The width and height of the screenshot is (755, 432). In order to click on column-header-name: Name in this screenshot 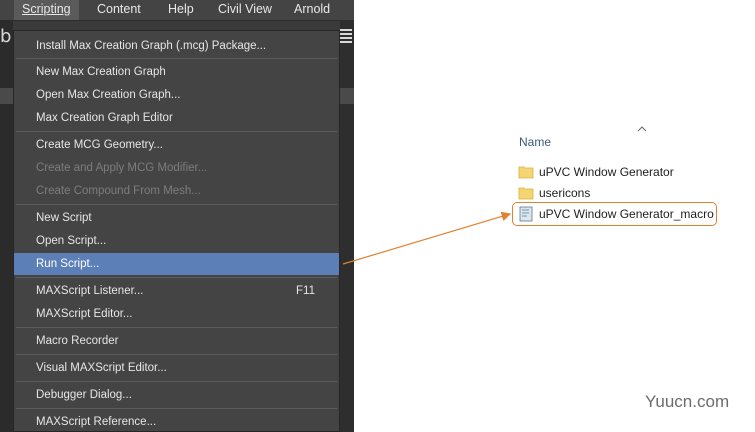, I will do `click(535, 142)`.